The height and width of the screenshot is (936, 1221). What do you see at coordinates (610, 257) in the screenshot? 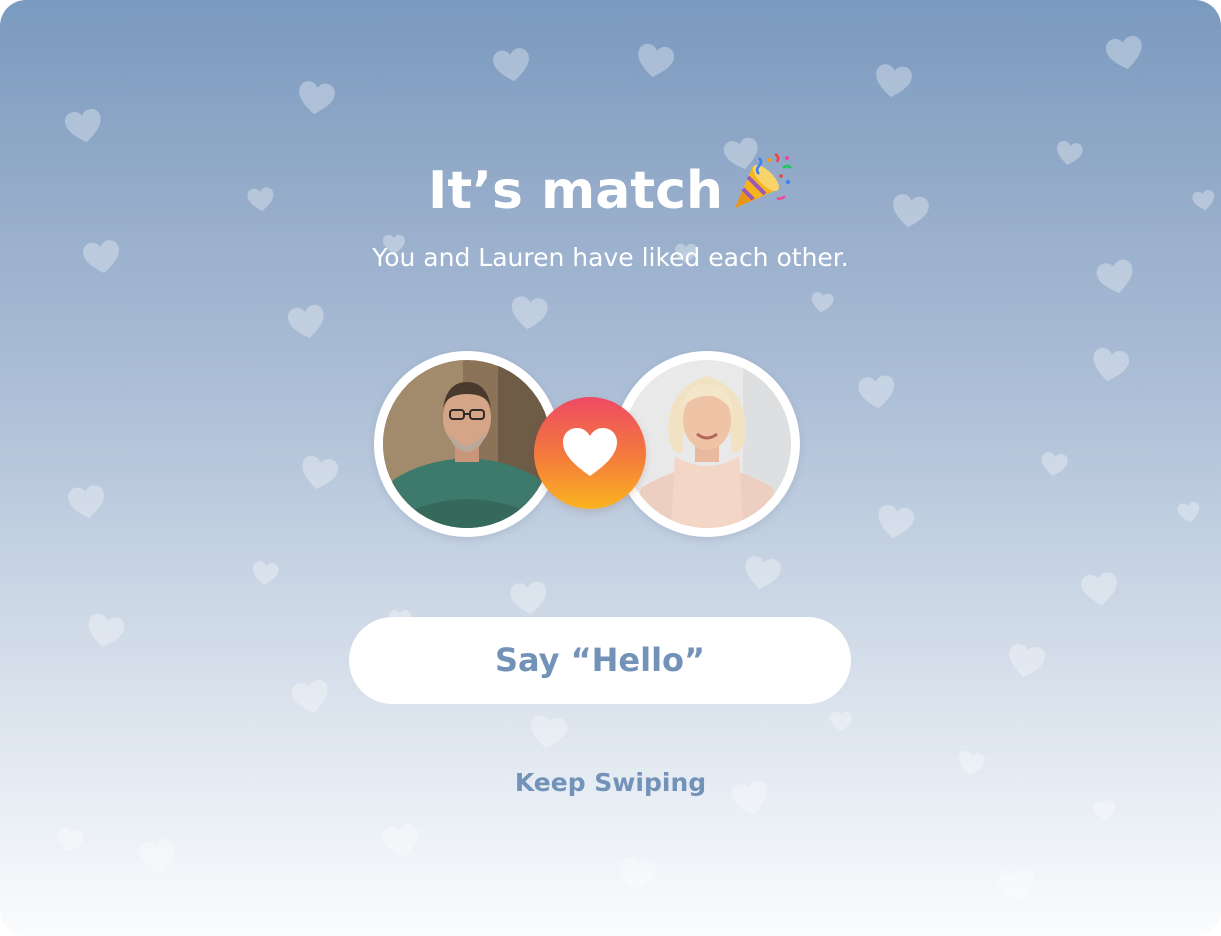
I see `match-subtitle: You and Lauren have liked each other.` at bounding box center [610, 257].